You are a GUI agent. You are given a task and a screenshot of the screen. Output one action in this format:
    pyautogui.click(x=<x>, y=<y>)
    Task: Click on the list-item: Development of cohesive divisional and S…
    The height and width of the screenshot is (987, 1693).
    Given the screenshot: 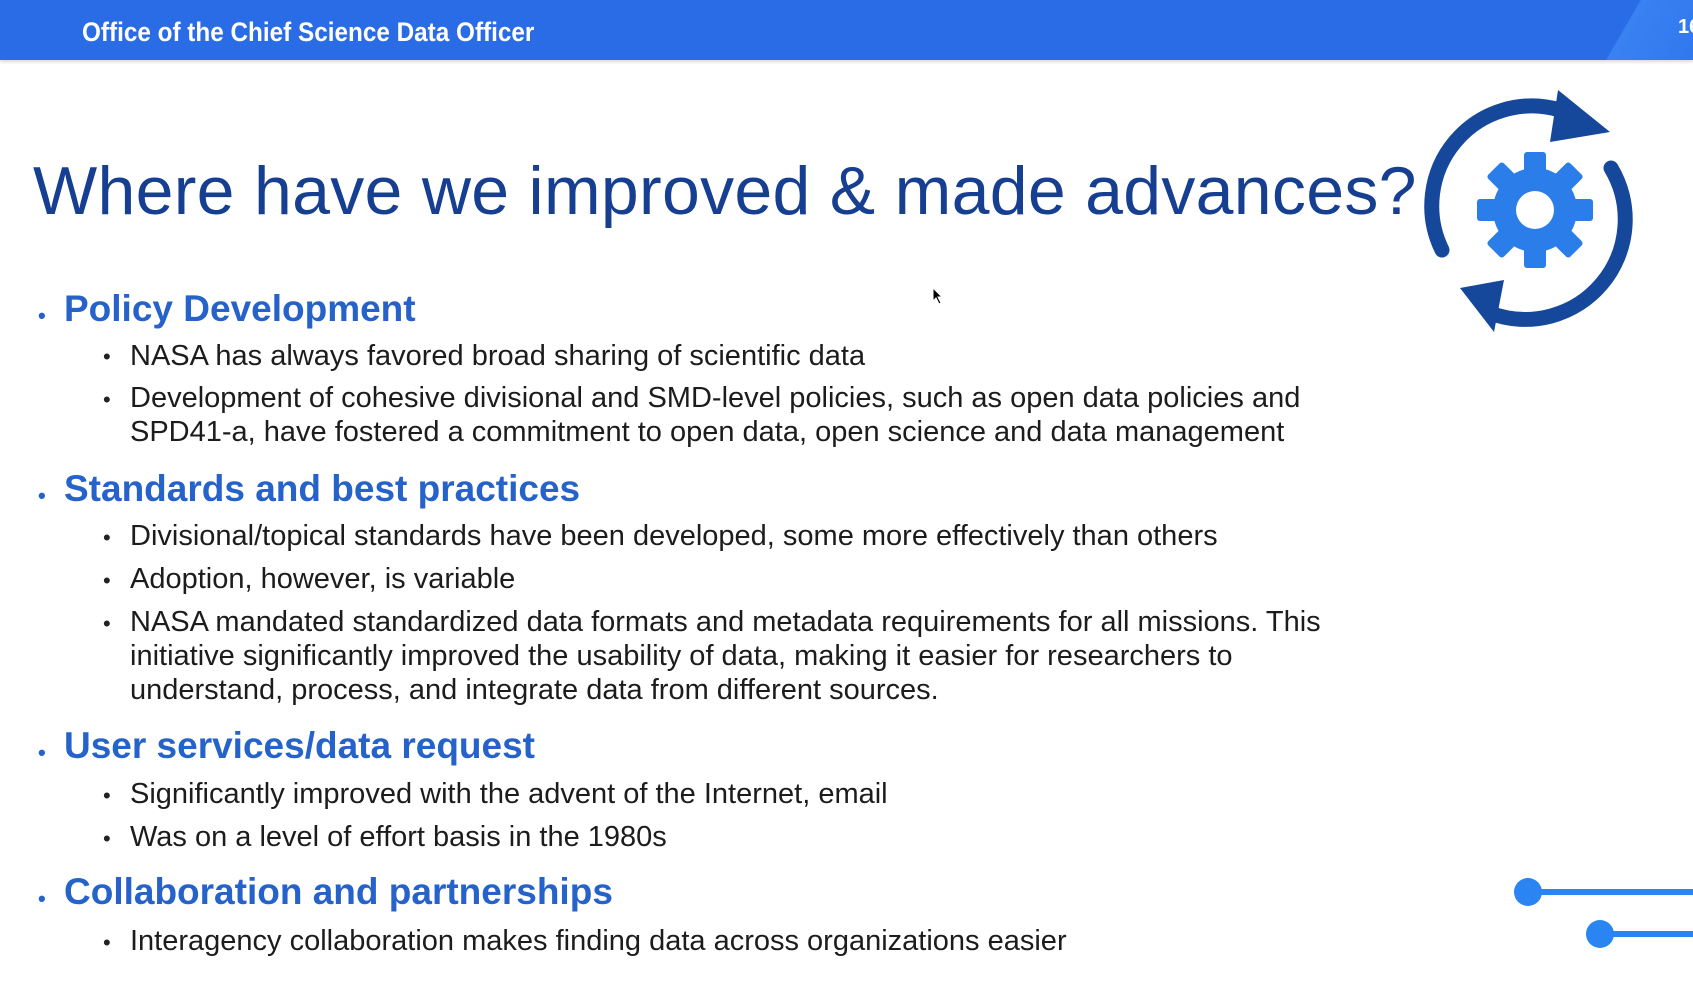 What is the action you would take?
    pyautogui.click(x=715, y=398)
    